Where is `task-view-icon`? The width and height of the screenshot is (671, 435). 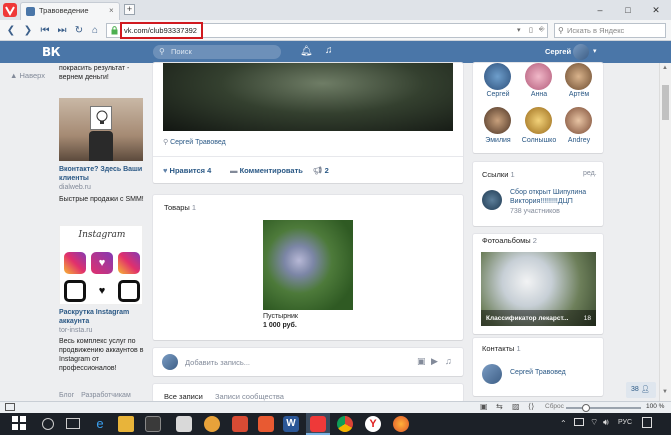
task-view-icon is located at coordinates (73, 423).